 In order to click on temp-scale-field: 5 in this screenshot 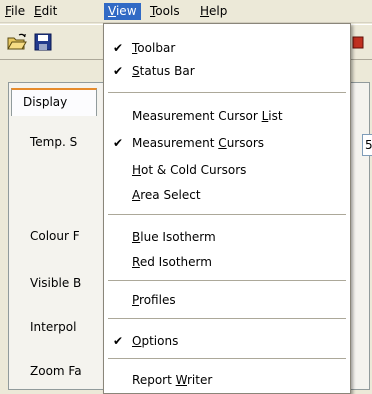, I will do `click(367, 145)`.